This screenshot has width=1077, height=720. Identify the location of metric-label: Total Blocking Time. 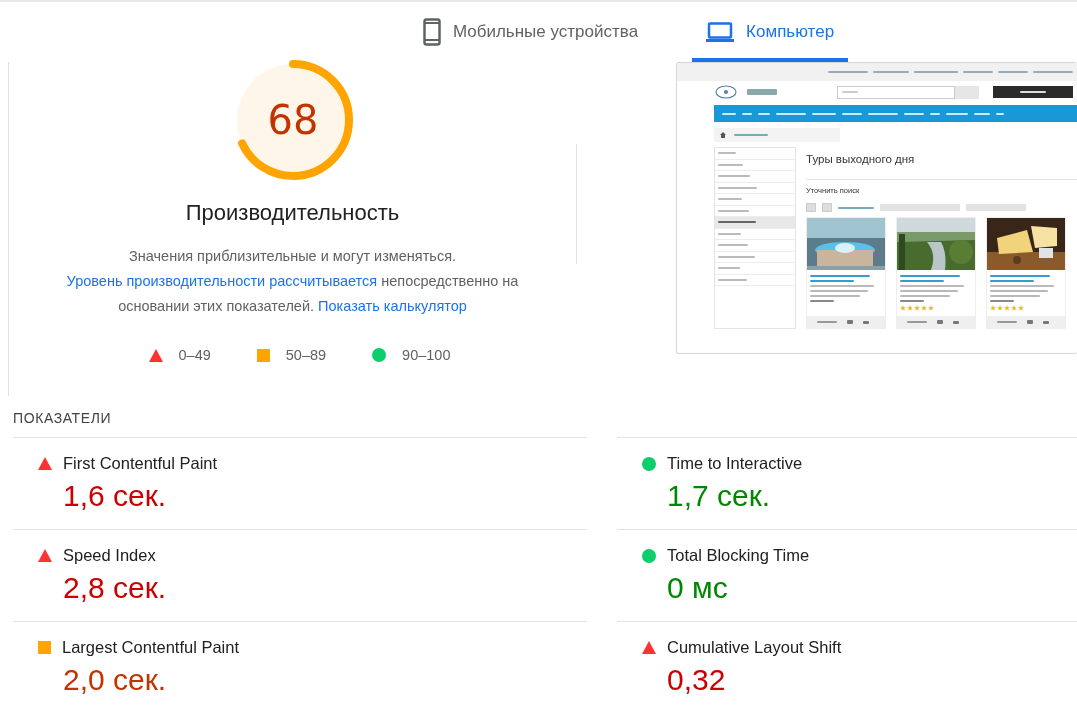
(738, 555).